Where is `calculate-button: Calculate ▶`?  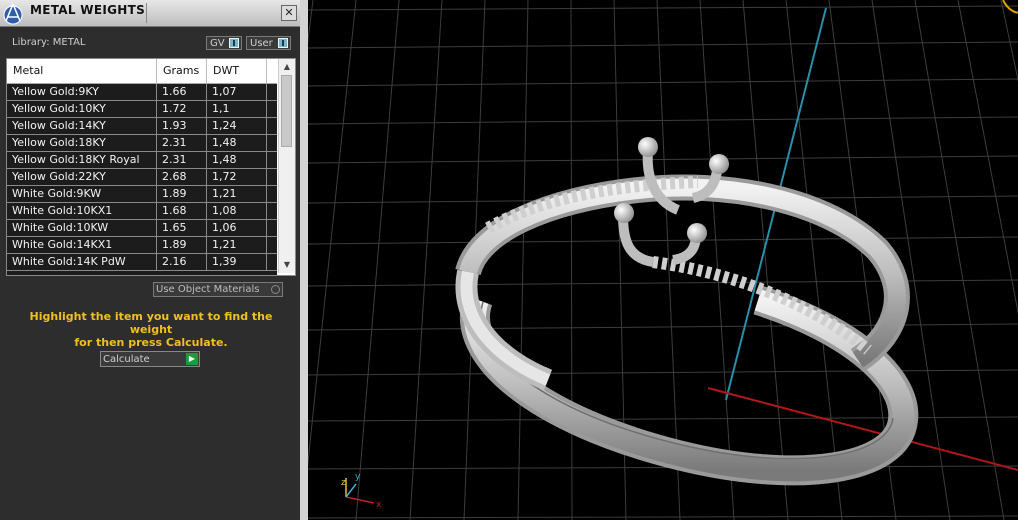 calculate-button: Calculate ▶ is located at coordinates (150, 359).